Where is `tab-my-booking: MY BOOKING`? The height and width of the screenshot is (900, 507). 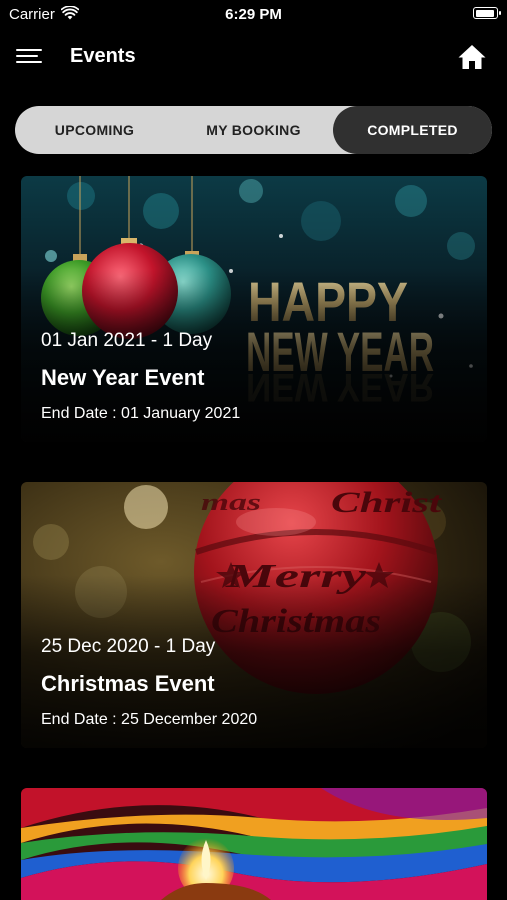 tab-my-booking: MY BOOKING is located at coordinates (253, 130).